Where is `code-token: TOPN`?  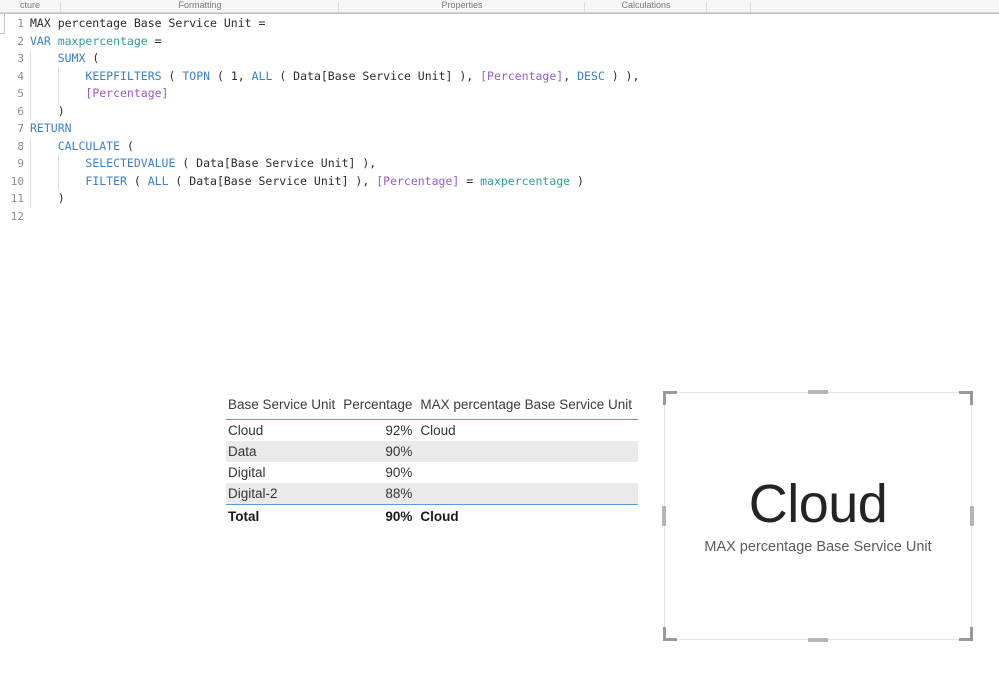 code-token: TOPN is located at coordinates (196, 75).